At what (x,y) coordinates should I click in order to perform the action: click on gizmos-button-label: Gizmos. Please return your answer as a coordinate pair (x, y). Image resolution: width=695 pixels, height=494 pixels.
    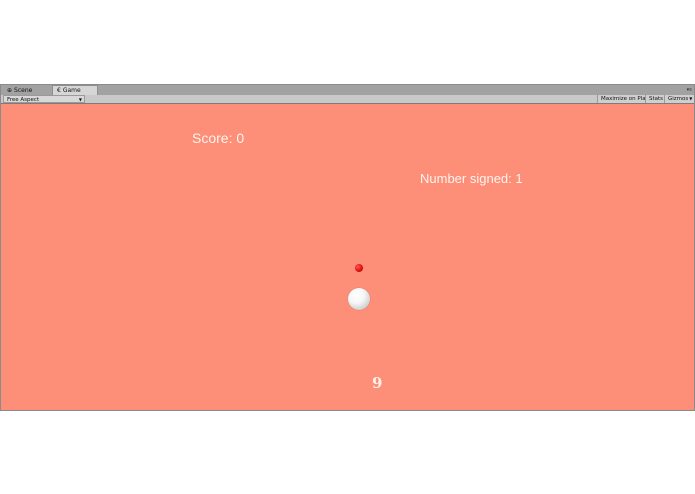
    Looking at the image, I should click on (678, 99).